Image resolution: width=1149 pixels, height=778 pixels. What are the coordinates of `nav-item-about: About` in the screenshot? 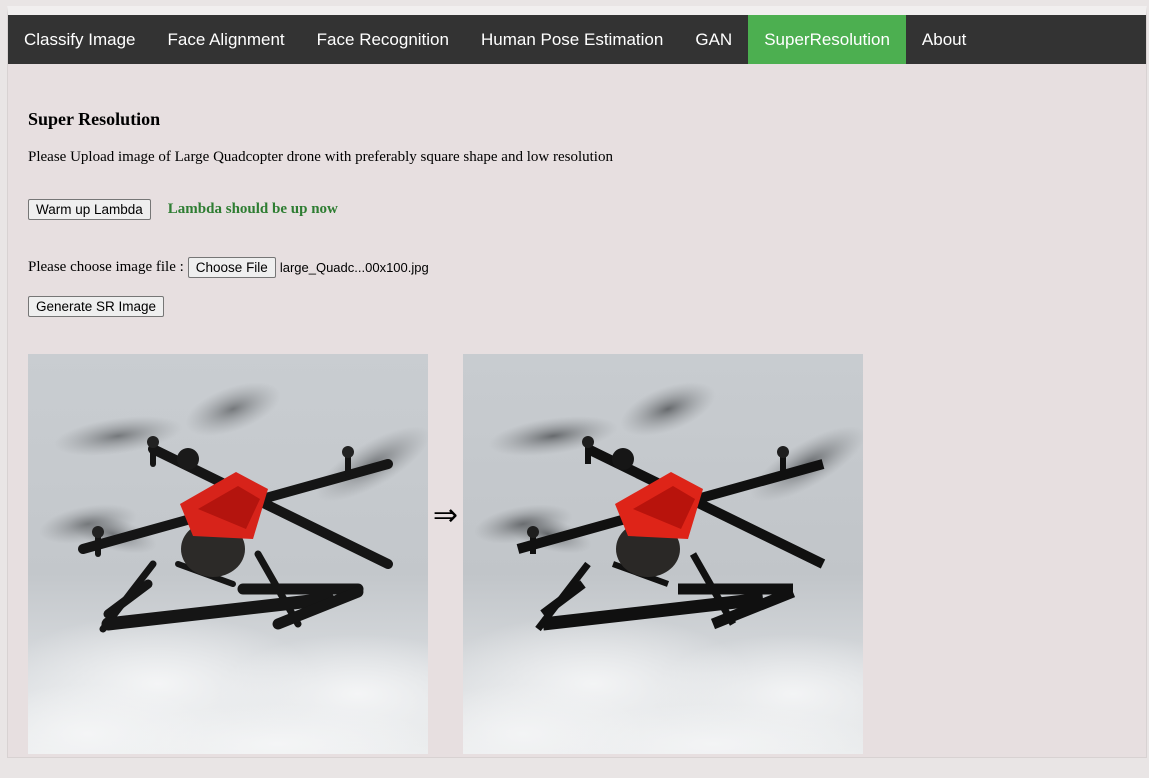 It's located at (944, 39).